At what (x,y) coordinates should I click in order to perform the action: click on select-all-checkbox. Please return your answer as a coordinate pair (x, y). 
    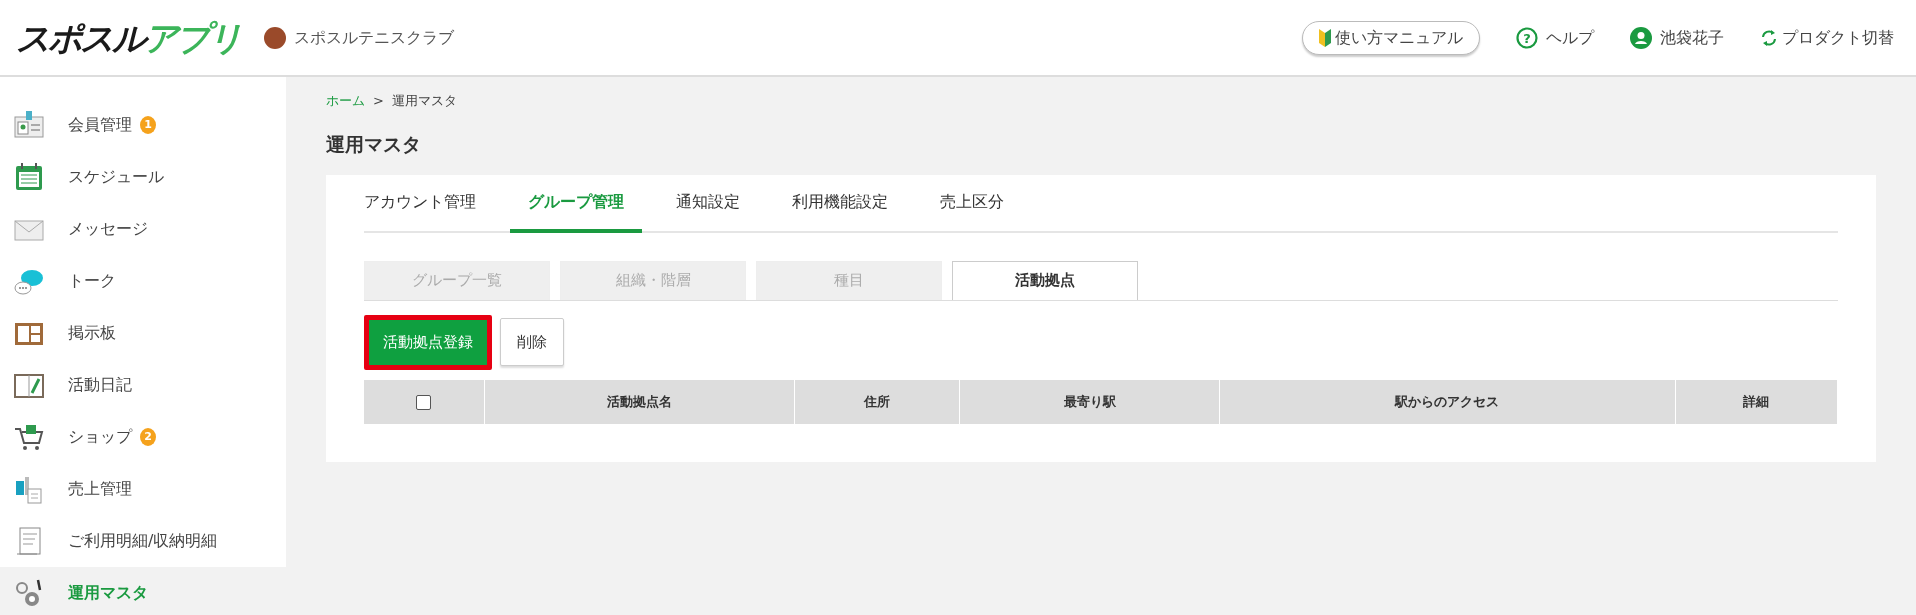
    Looking at the image, I should click on (424, 402).